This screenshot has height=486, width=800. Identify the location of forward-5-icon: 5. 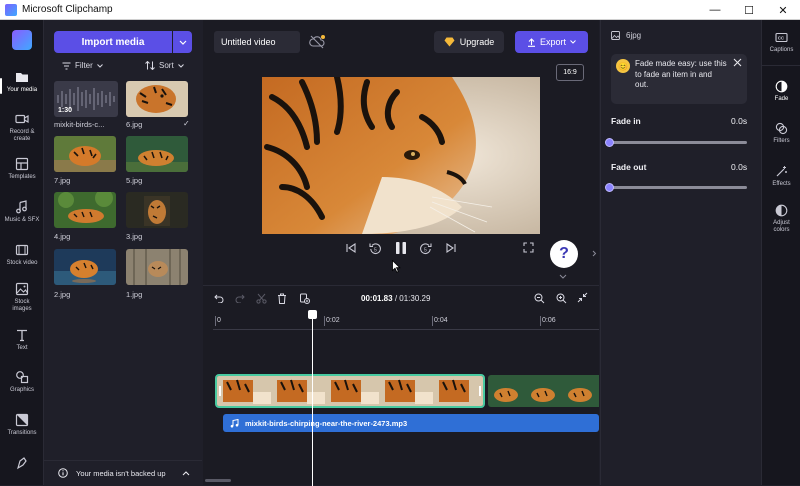
(426, 249).